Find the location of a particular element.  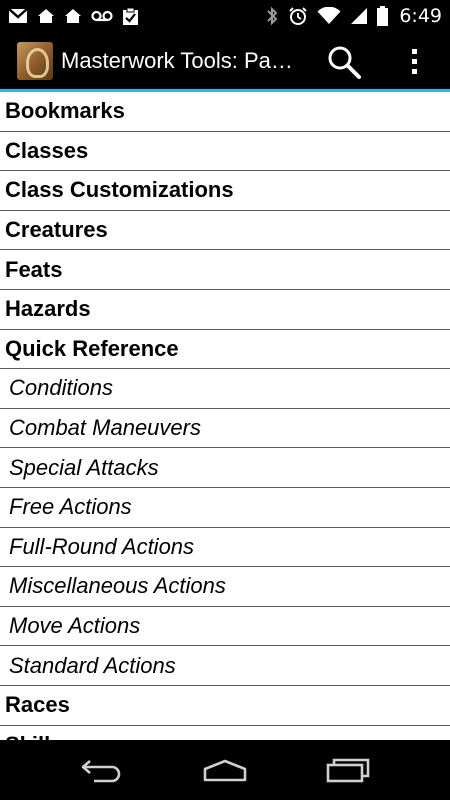

clipboard-check-icon is located at coordinates (130, 16).